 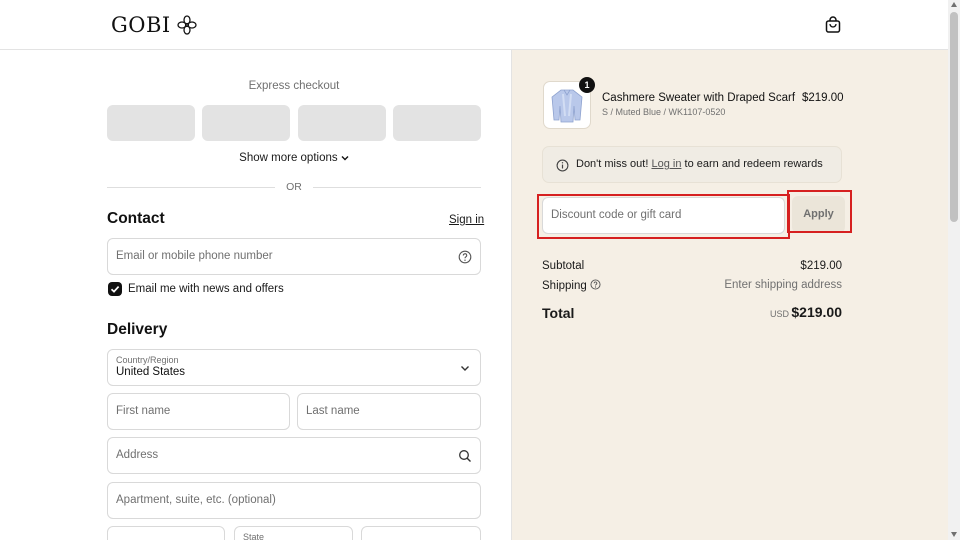 What do you see at coordinates (823, 98) in the screenshot?
I see `product-price: $219.00` at bounding box center [823, 98].